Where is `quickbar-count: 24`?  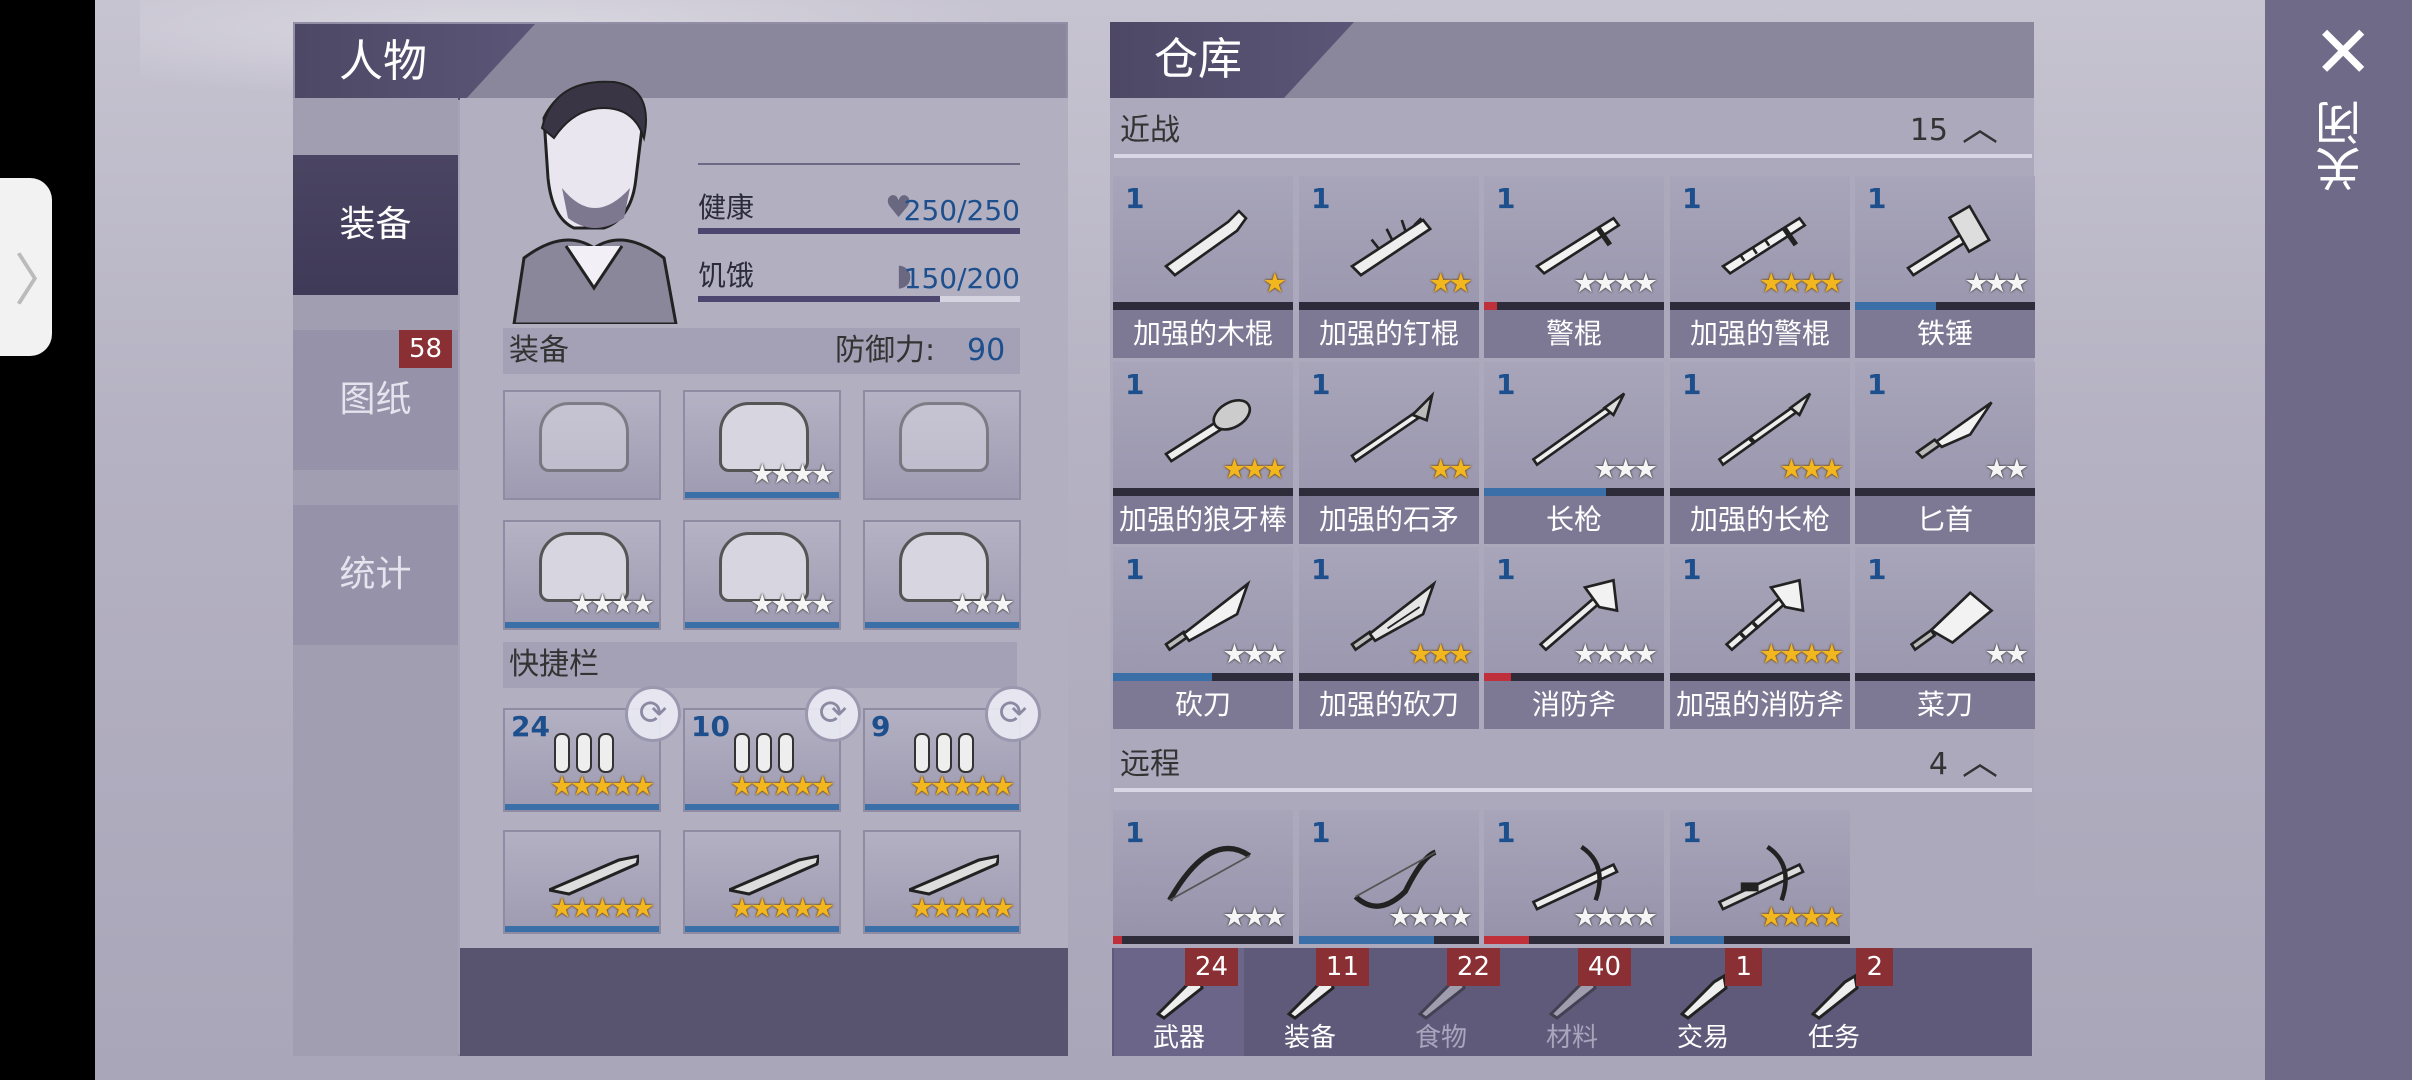
quickbar-count: 24 is located at coordinates (530, 726).